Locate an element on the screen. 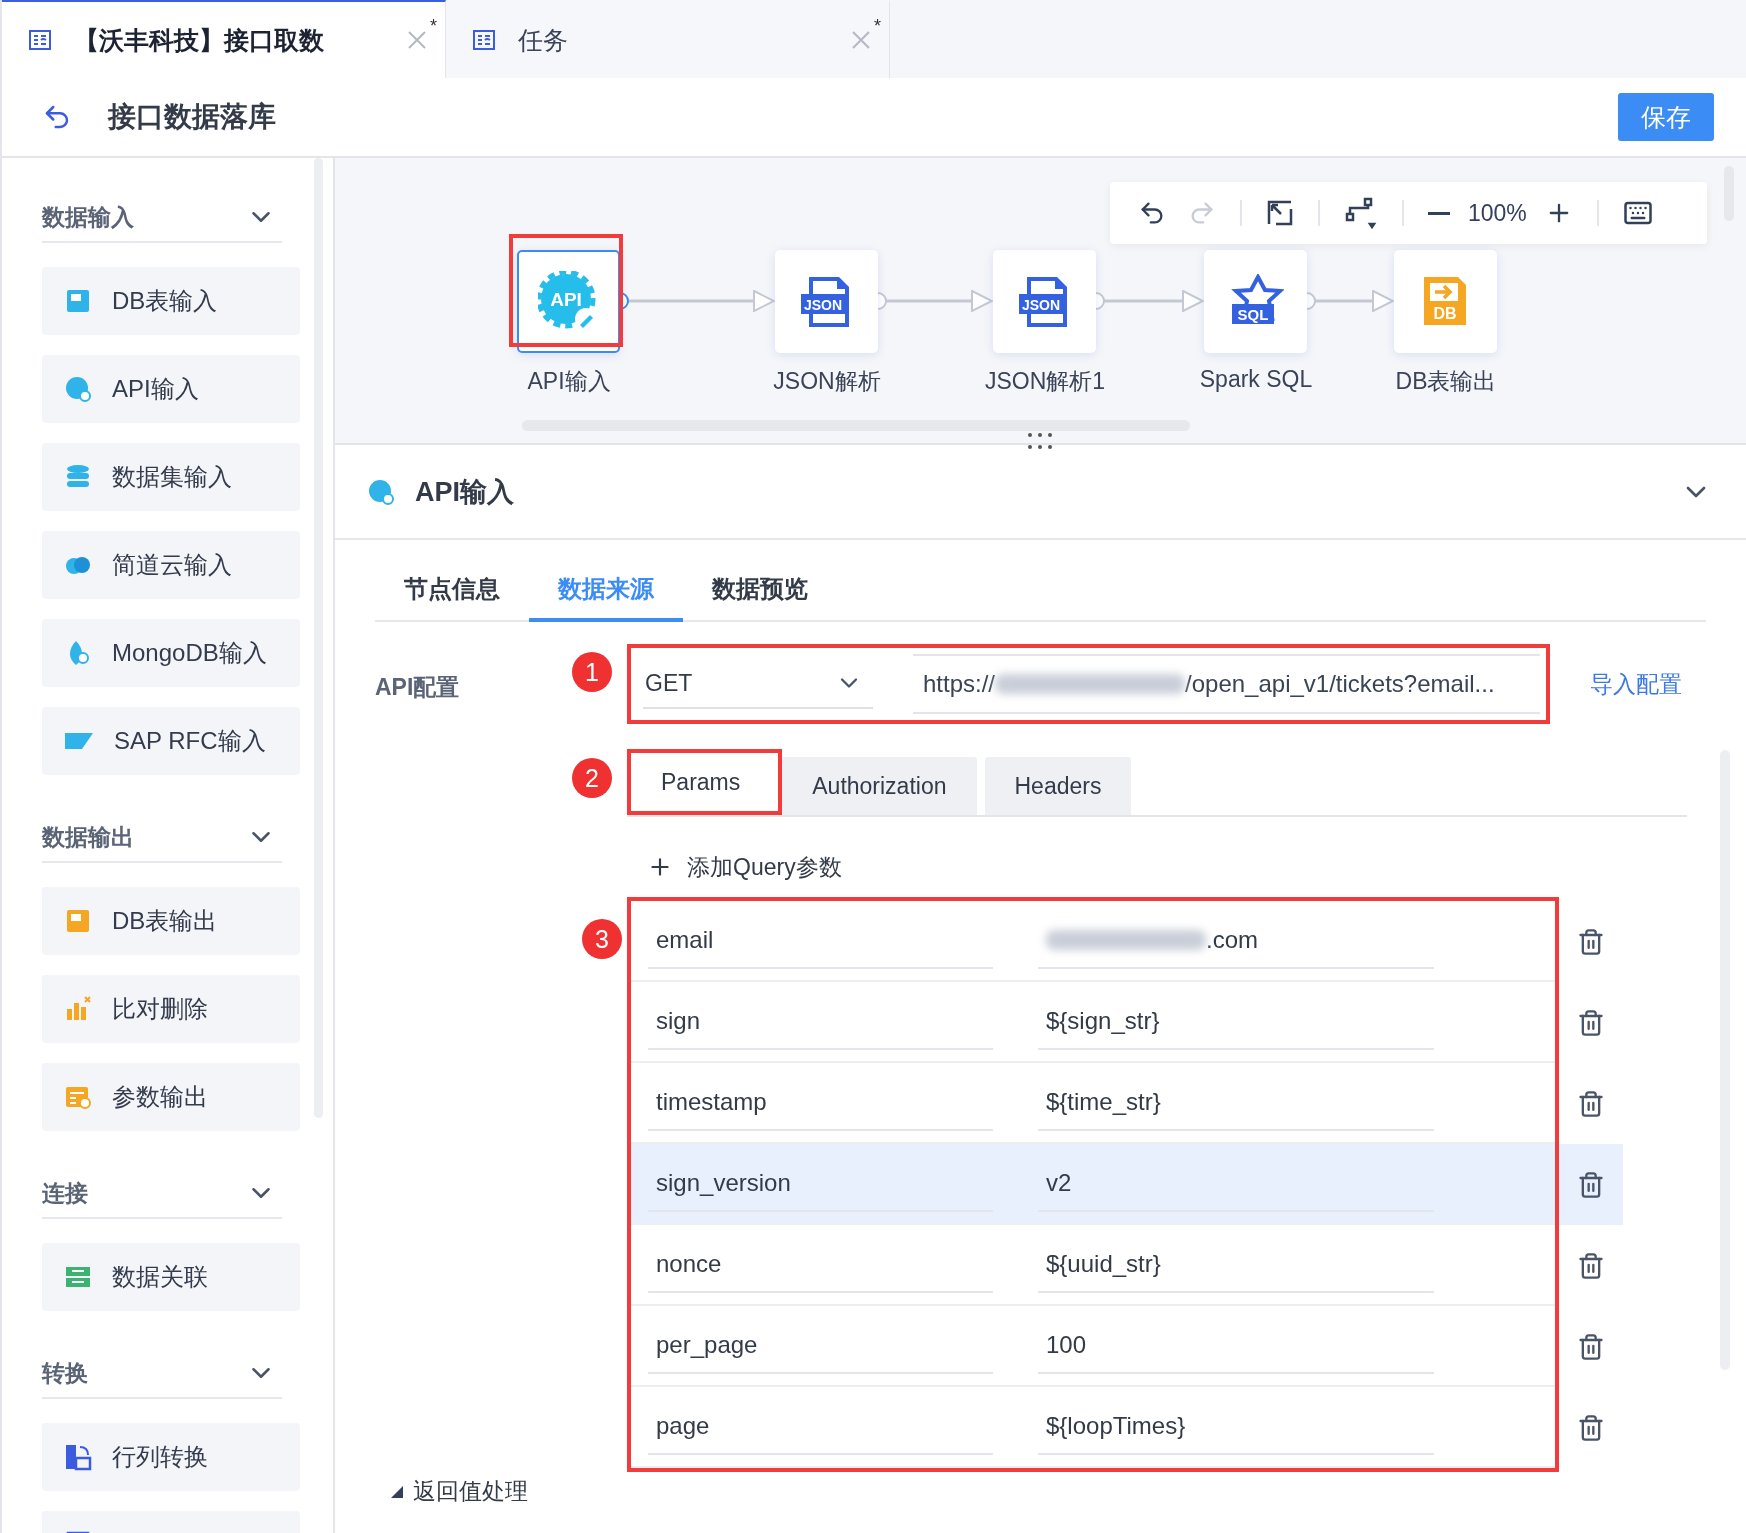  param-key-field: page is located at coordinates (820, 1426).